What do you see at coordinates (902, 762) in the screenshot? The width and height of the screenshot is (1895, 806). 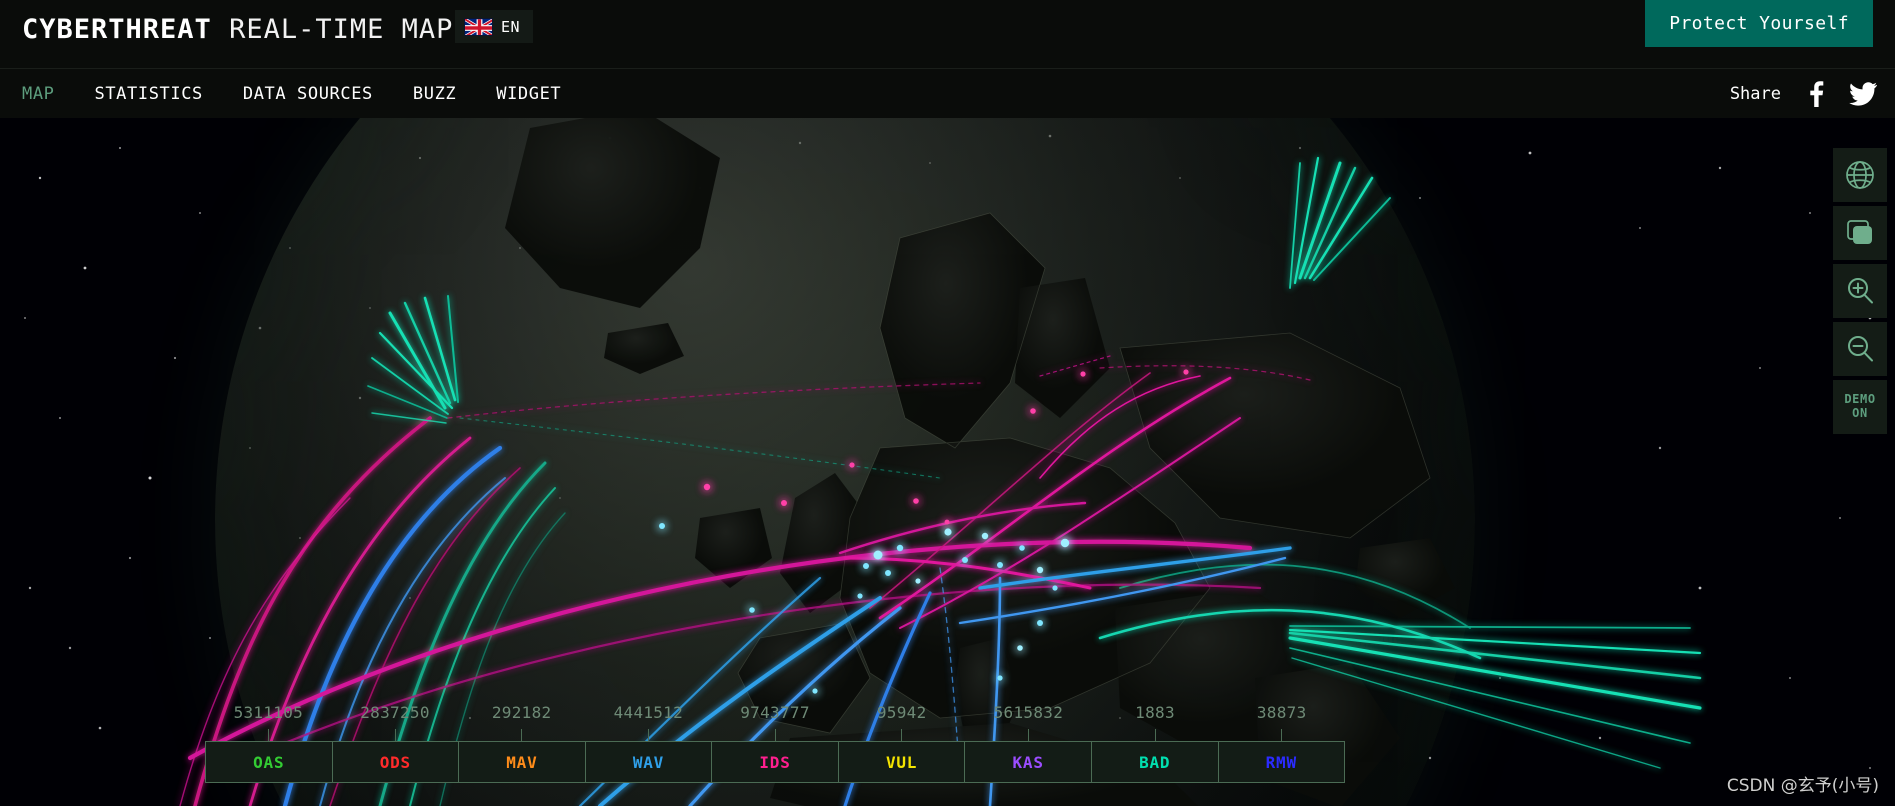 I see `legend-item-vul: VUL` at bounding box center [902, 762].